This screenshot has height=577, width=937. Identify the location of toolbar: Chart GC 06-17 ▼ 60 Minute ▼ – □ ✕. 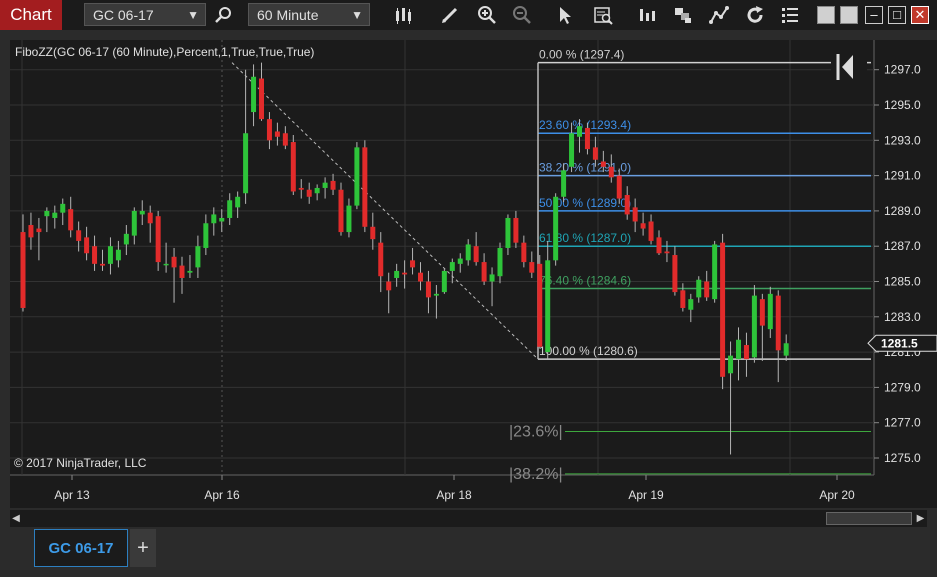
(468, 15).